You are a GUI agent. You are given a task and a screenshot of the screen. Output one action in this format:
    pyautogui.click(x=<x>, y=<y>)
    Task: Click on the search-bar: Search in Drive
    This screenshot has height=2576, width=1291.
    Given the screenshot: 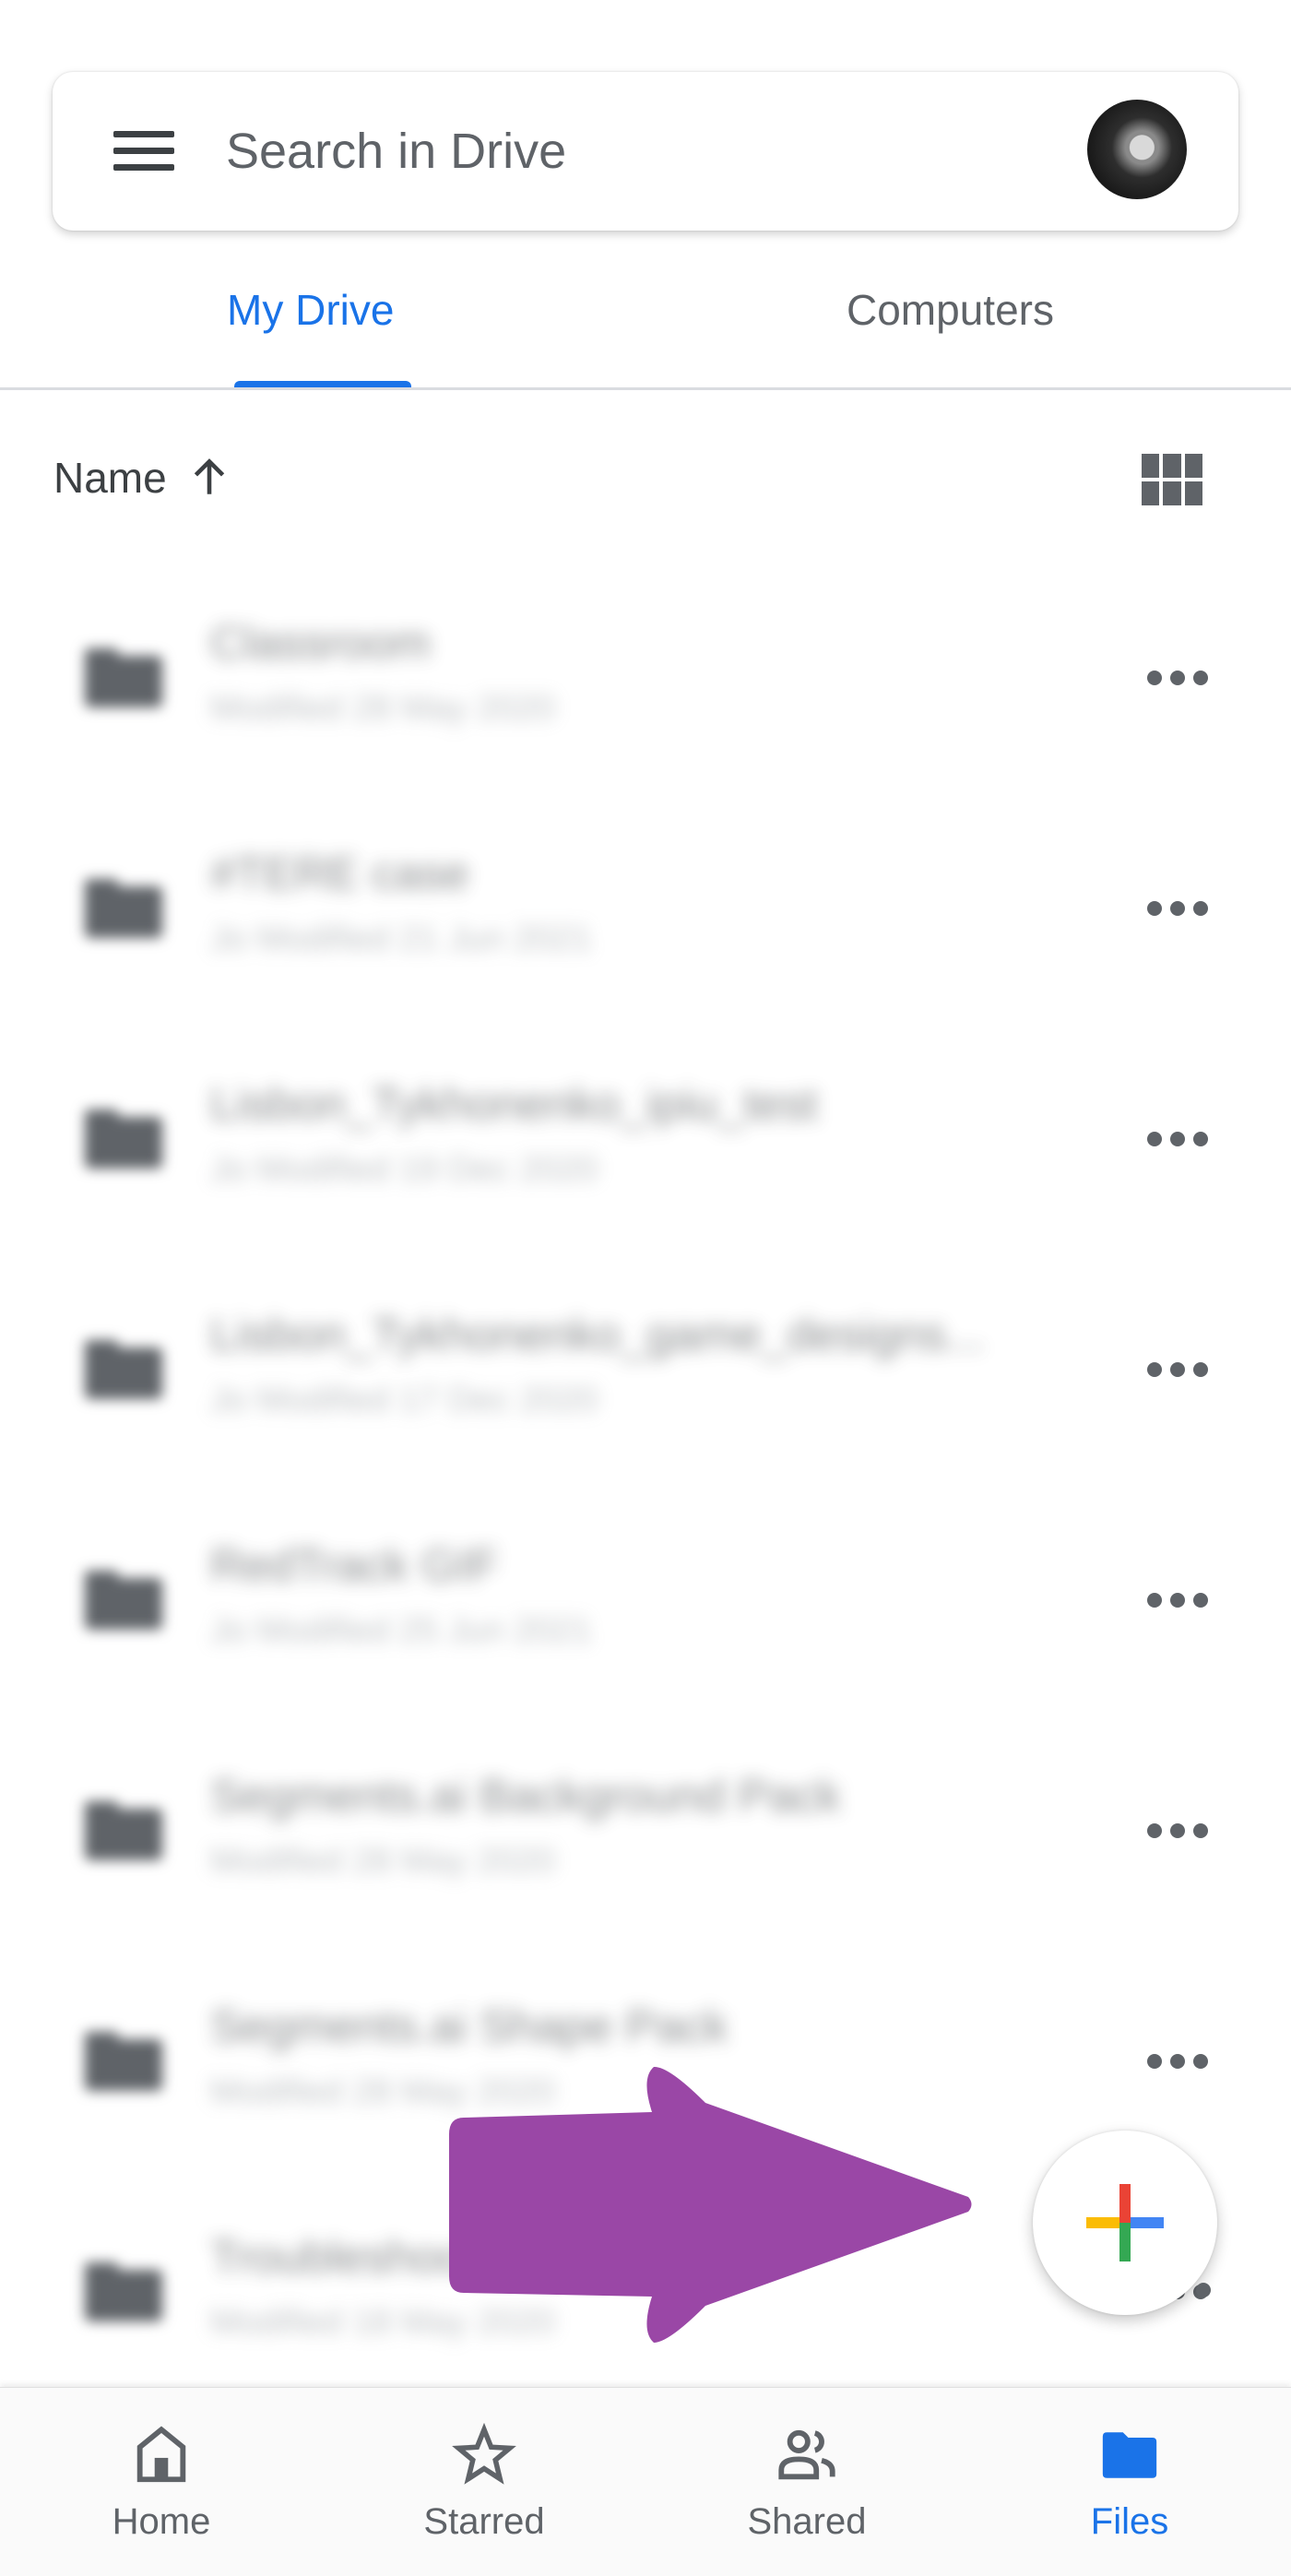 What is the action you would take?
    pyautogui.click(x=645, y=152)
    